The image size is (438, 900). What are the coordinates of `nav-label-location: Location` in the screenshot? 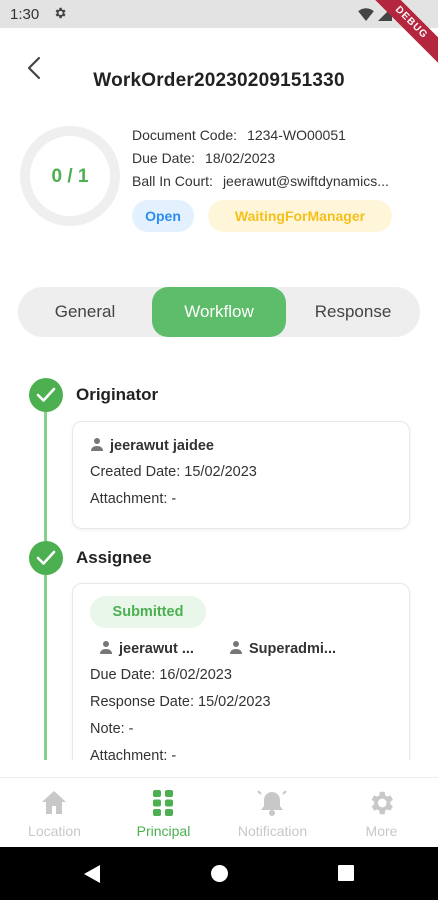 It's located at (54, 831).